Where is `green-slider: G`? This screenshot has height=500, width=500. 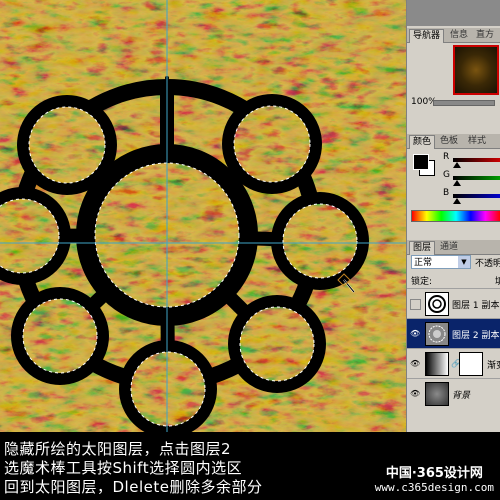 green-slider: G is located at coordinates (471, 179).